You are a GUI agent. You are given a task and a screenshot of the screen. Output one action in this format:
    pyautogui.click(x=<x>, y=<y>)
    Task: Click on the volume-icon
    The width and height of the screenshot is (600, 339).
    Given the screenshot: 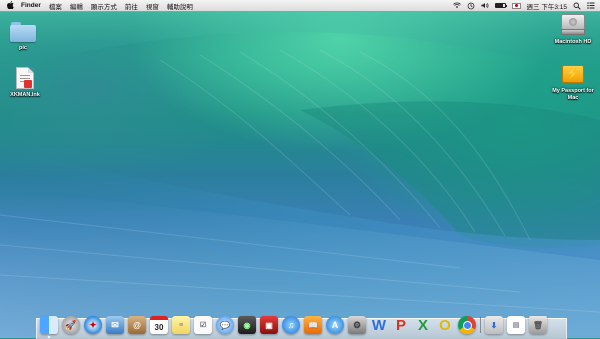 What is the action you would take?
    pyautogui.click(x=484, y=5)
    